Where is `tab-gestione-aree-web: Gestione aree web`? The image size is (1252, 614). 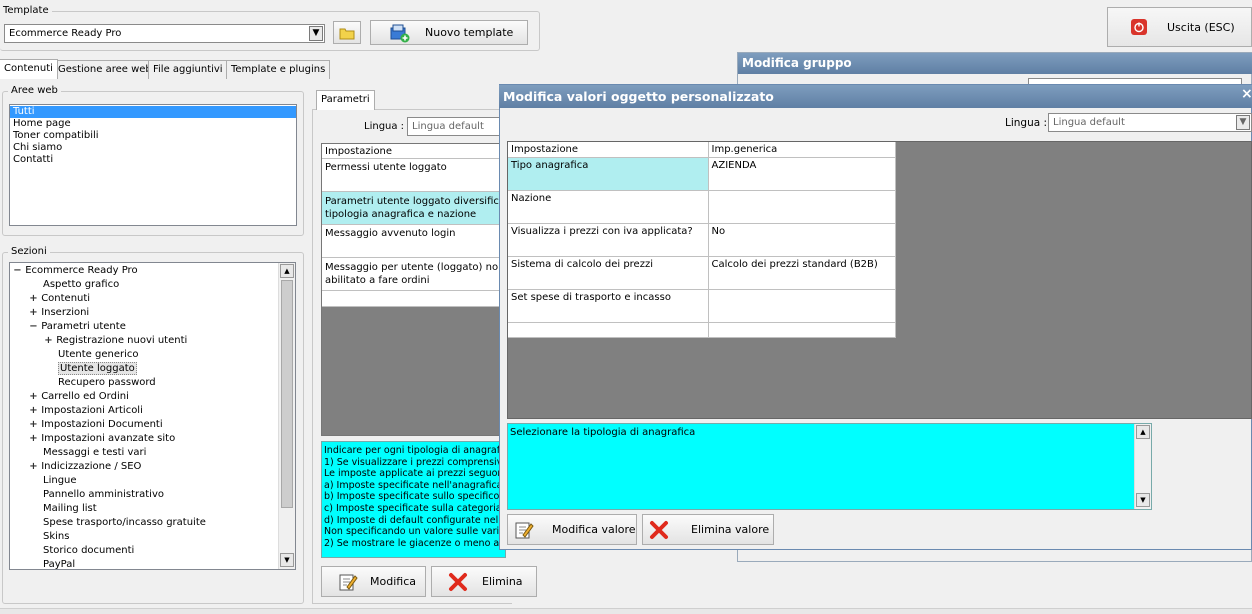
tab-gestione-aree-web: Gestione aree web is located at coordinates (105, 69).